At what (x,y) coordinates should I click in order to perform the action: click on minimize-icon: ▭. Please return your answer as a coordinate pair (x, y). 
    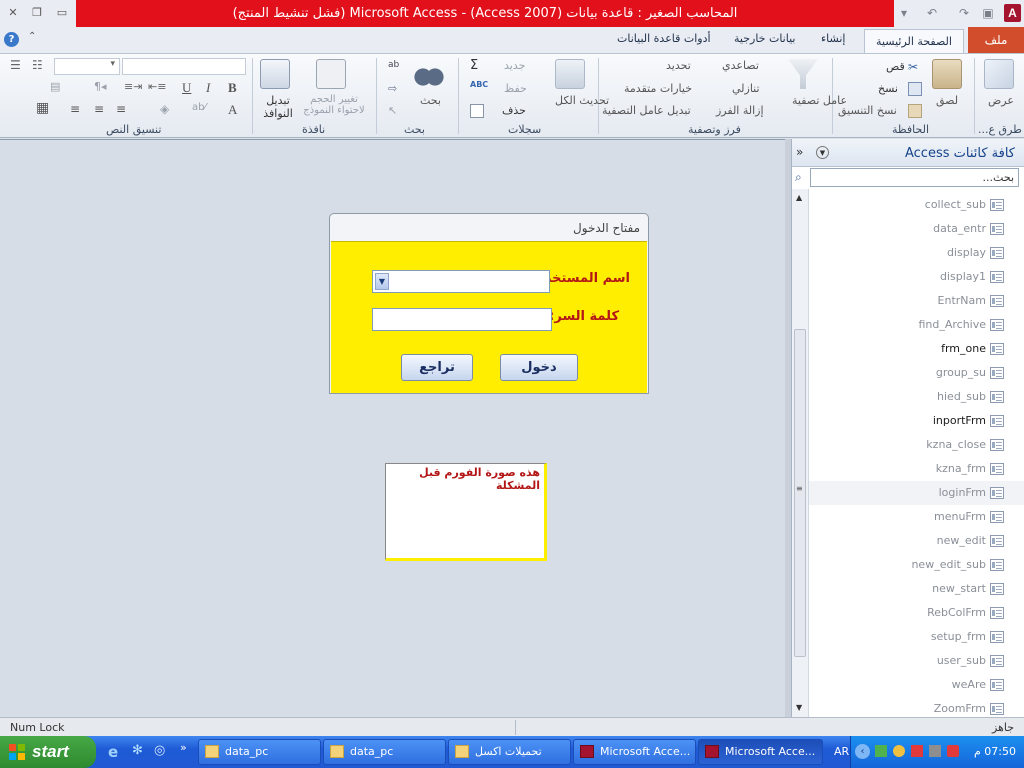
    Looking at the image, I should click on (62, 13).